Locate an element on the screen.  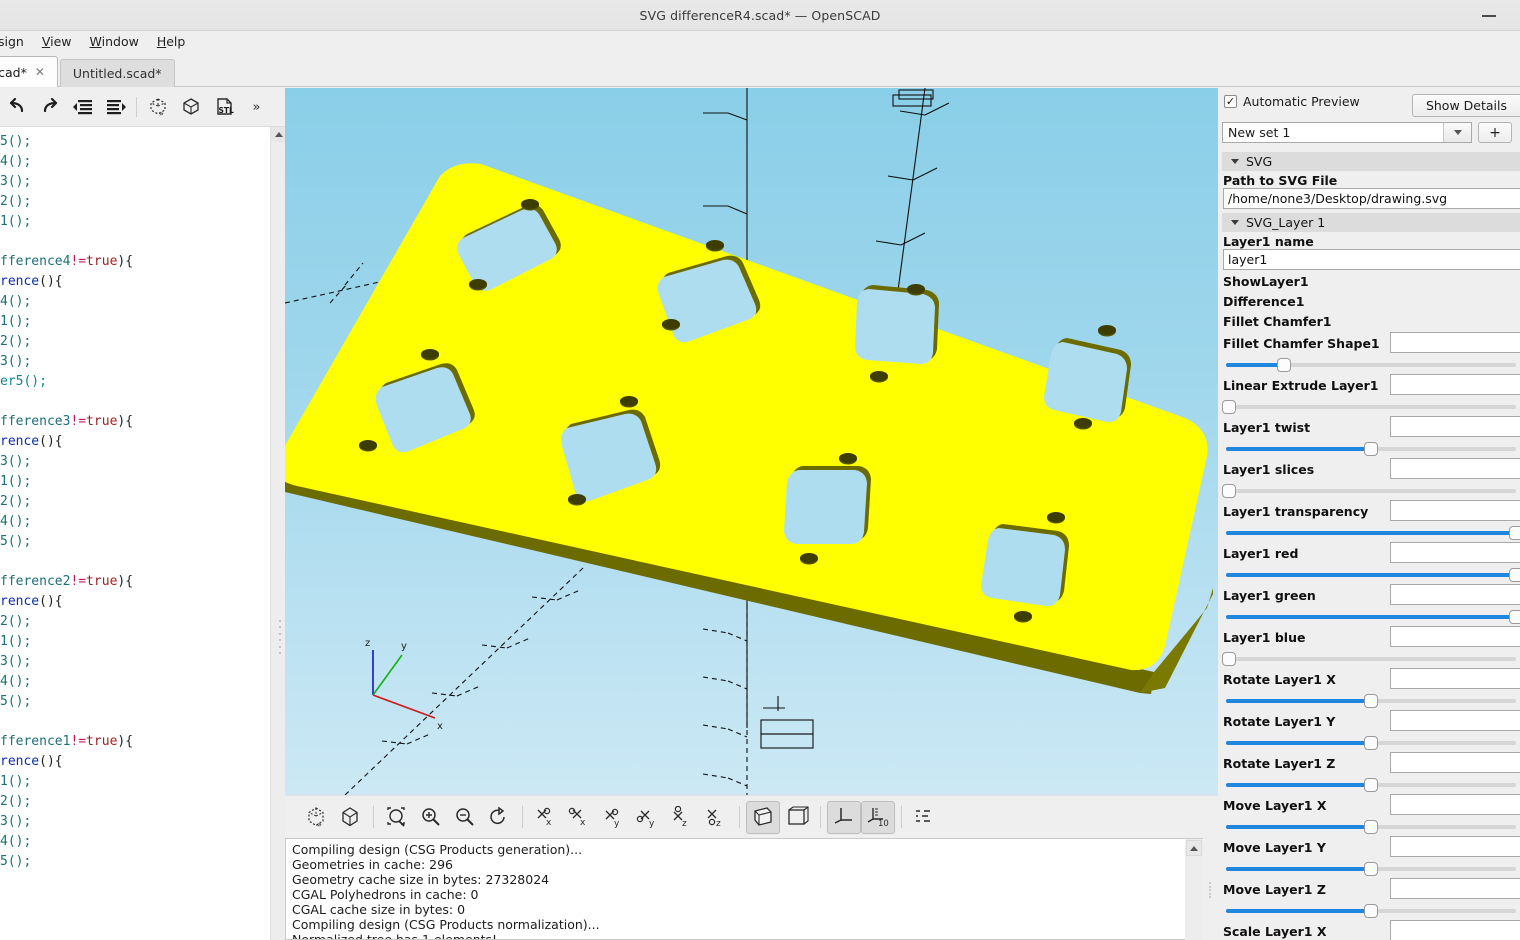
indent-icon is located at coordinates (115, 107).